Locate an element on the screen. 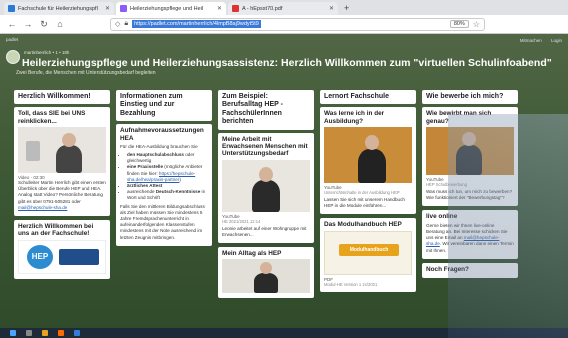  browser-tab-3: A - hEpsst70.pdf ✕ is located at coordinates (283, 8).